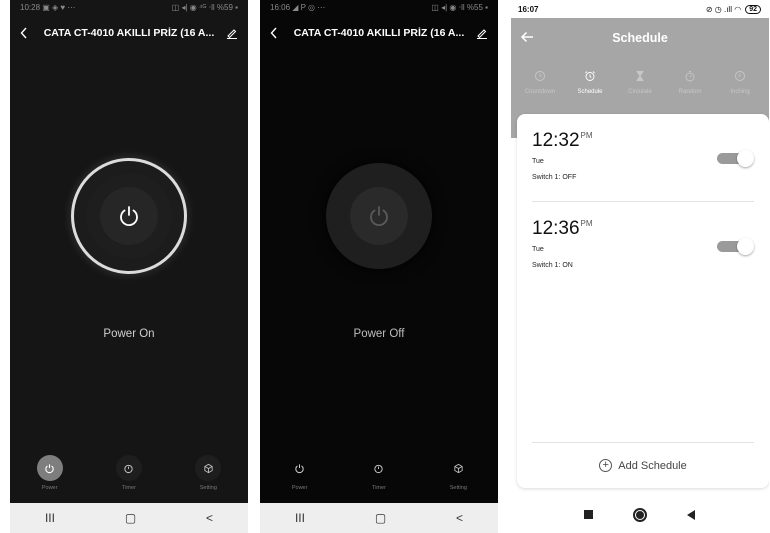 This screenshot has height=533, width=770. I want to click on status-left: 10:28 ▣ ◈ ♥ ⋯, so click(47, 7).